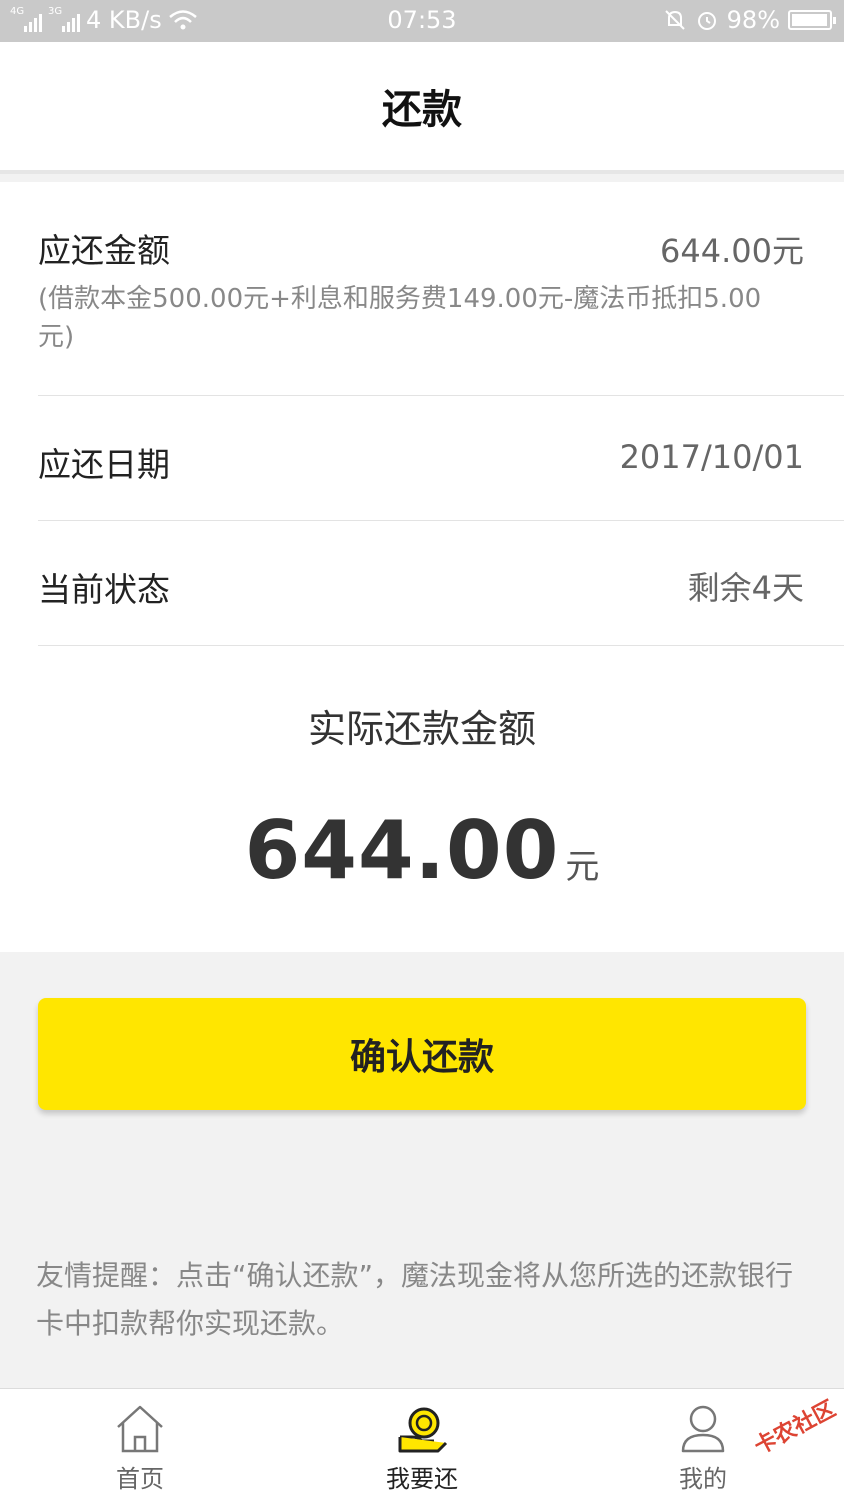 The width and height of the screenshot is (844, 1500). Describe the element at coordinates (423, 1430) in the screenshot. I see `repay-icon` at that location.